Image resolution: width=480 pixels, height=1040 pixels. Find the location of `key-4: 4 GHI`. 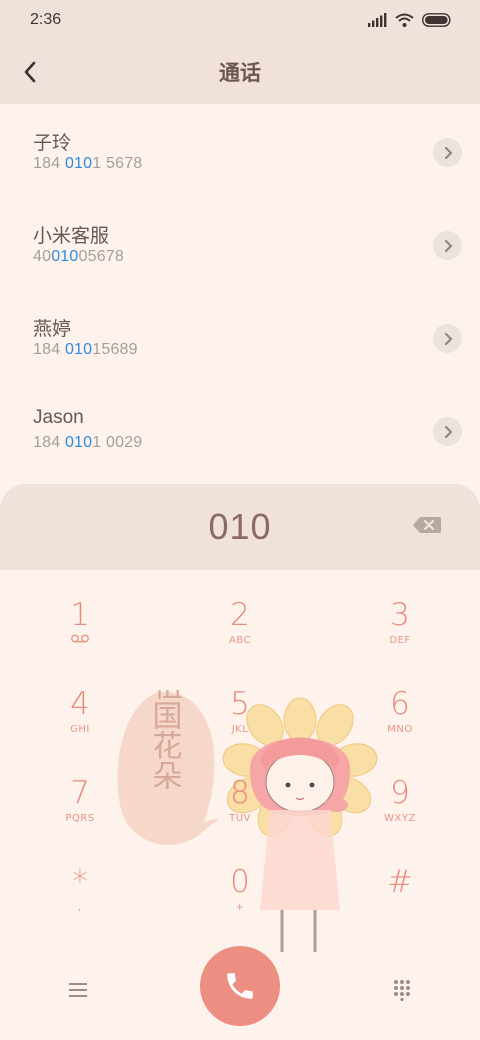

key-4: 4 GHI is located at coordinates (80, 703).